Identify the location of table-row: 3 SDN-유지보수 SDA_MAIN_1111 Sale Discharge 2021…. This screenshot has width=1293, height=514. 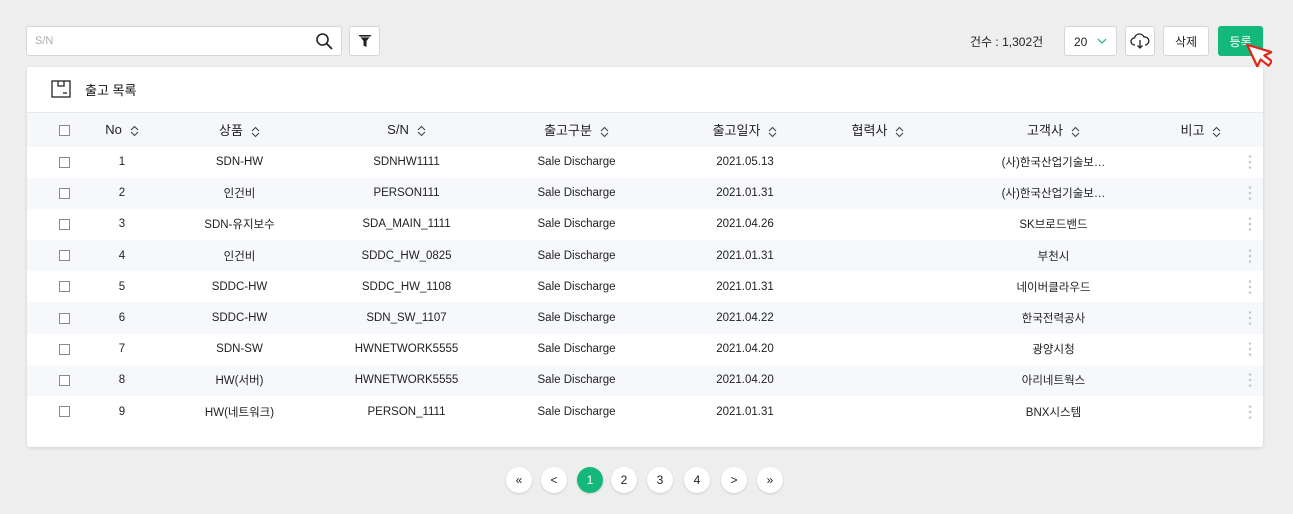
(645, 224).